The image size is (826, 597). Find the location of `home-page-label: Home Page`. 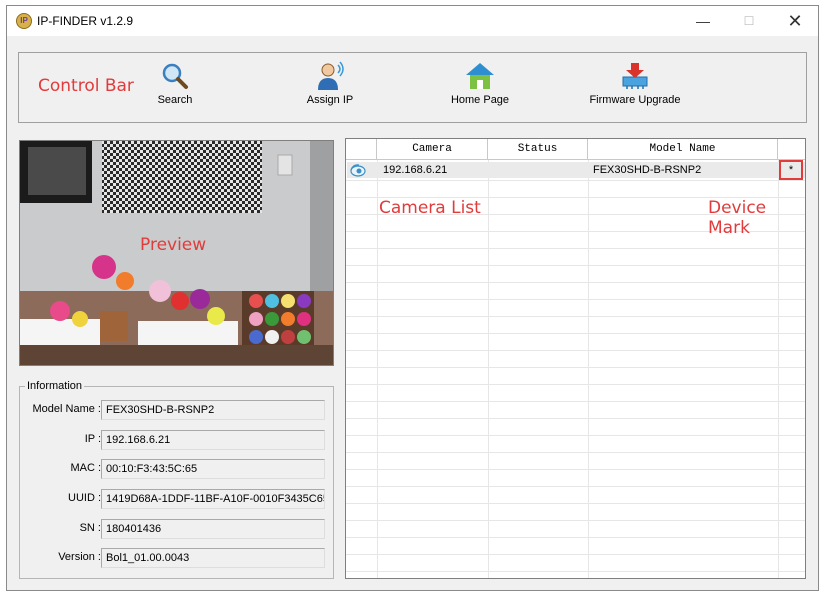

home-page-label: Home Page is located at coordinates (480, 100).